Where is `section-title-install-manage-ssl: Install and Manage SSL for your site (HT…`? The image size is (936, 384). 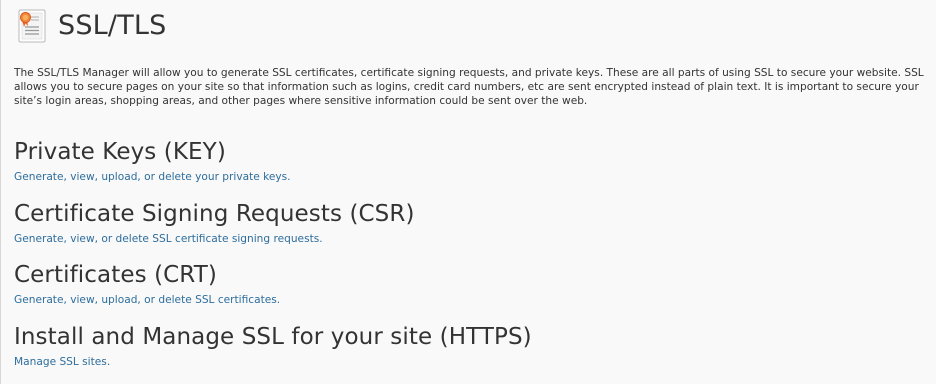
section-title-install-manage-ssl: Install and Manage SSL for your site (HT… is located at coordinates (273, 337).